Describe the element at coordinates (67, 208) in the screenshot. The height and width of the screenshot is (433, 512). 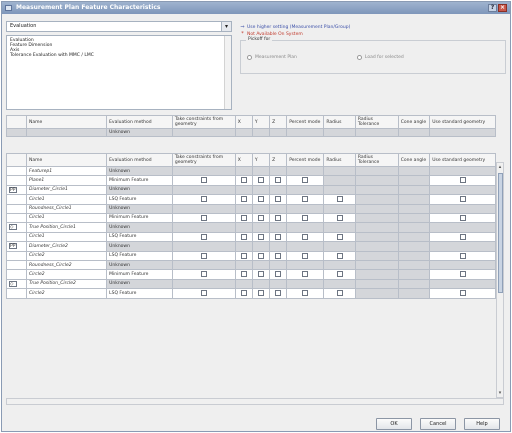
I see `name-cell: Roundness_Circle1` at that location.